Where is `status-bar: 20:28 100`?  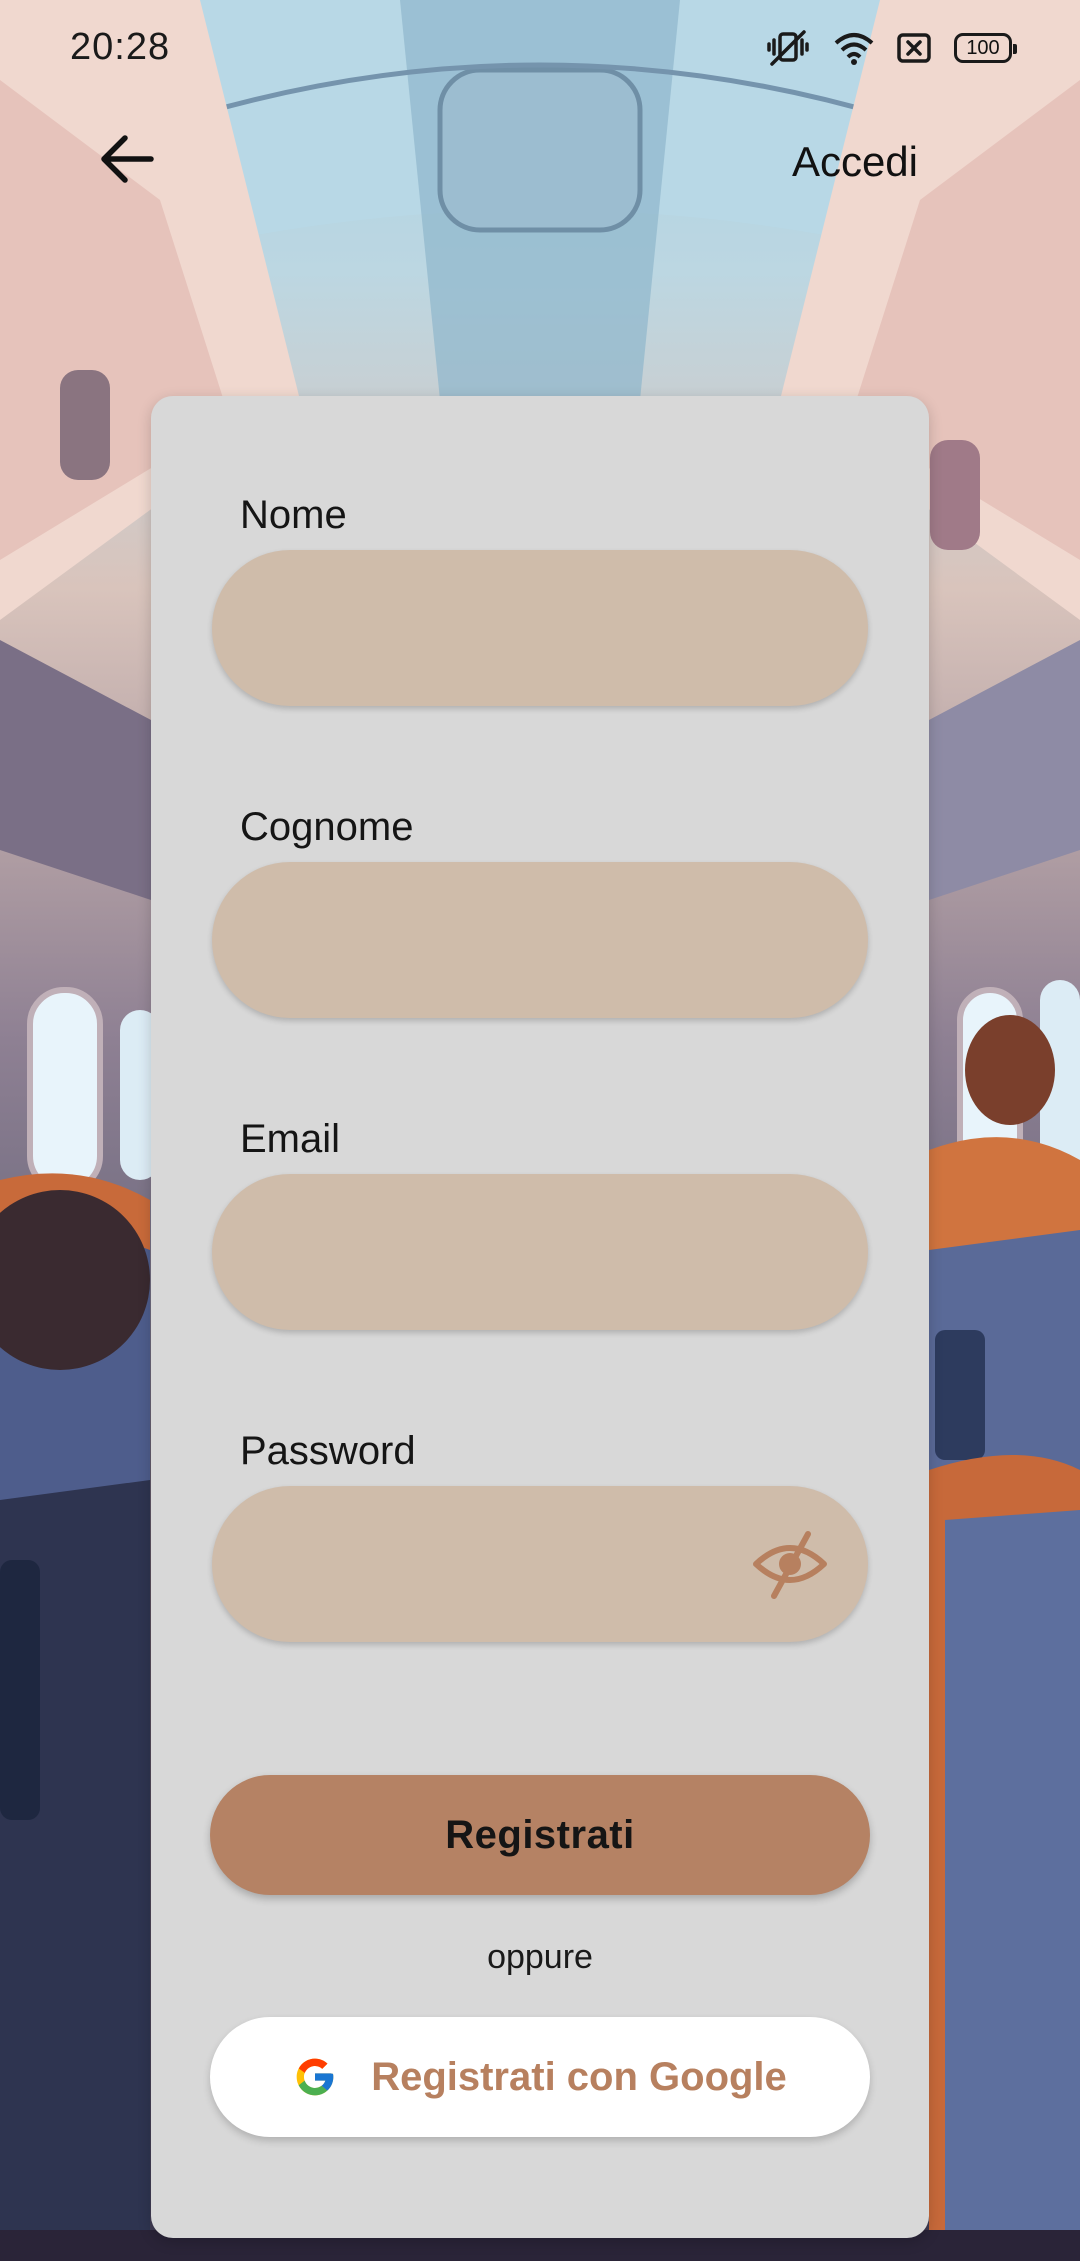
status-bar: 20:28 100 is located at coordinates (540, 48).